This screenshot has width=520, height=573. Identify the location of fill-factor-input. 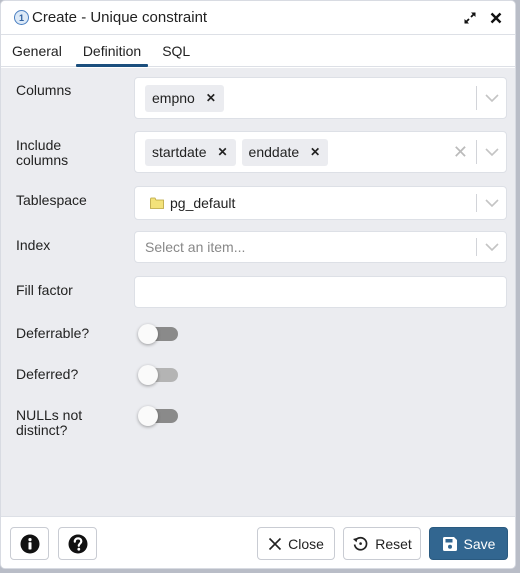
(320, 292).